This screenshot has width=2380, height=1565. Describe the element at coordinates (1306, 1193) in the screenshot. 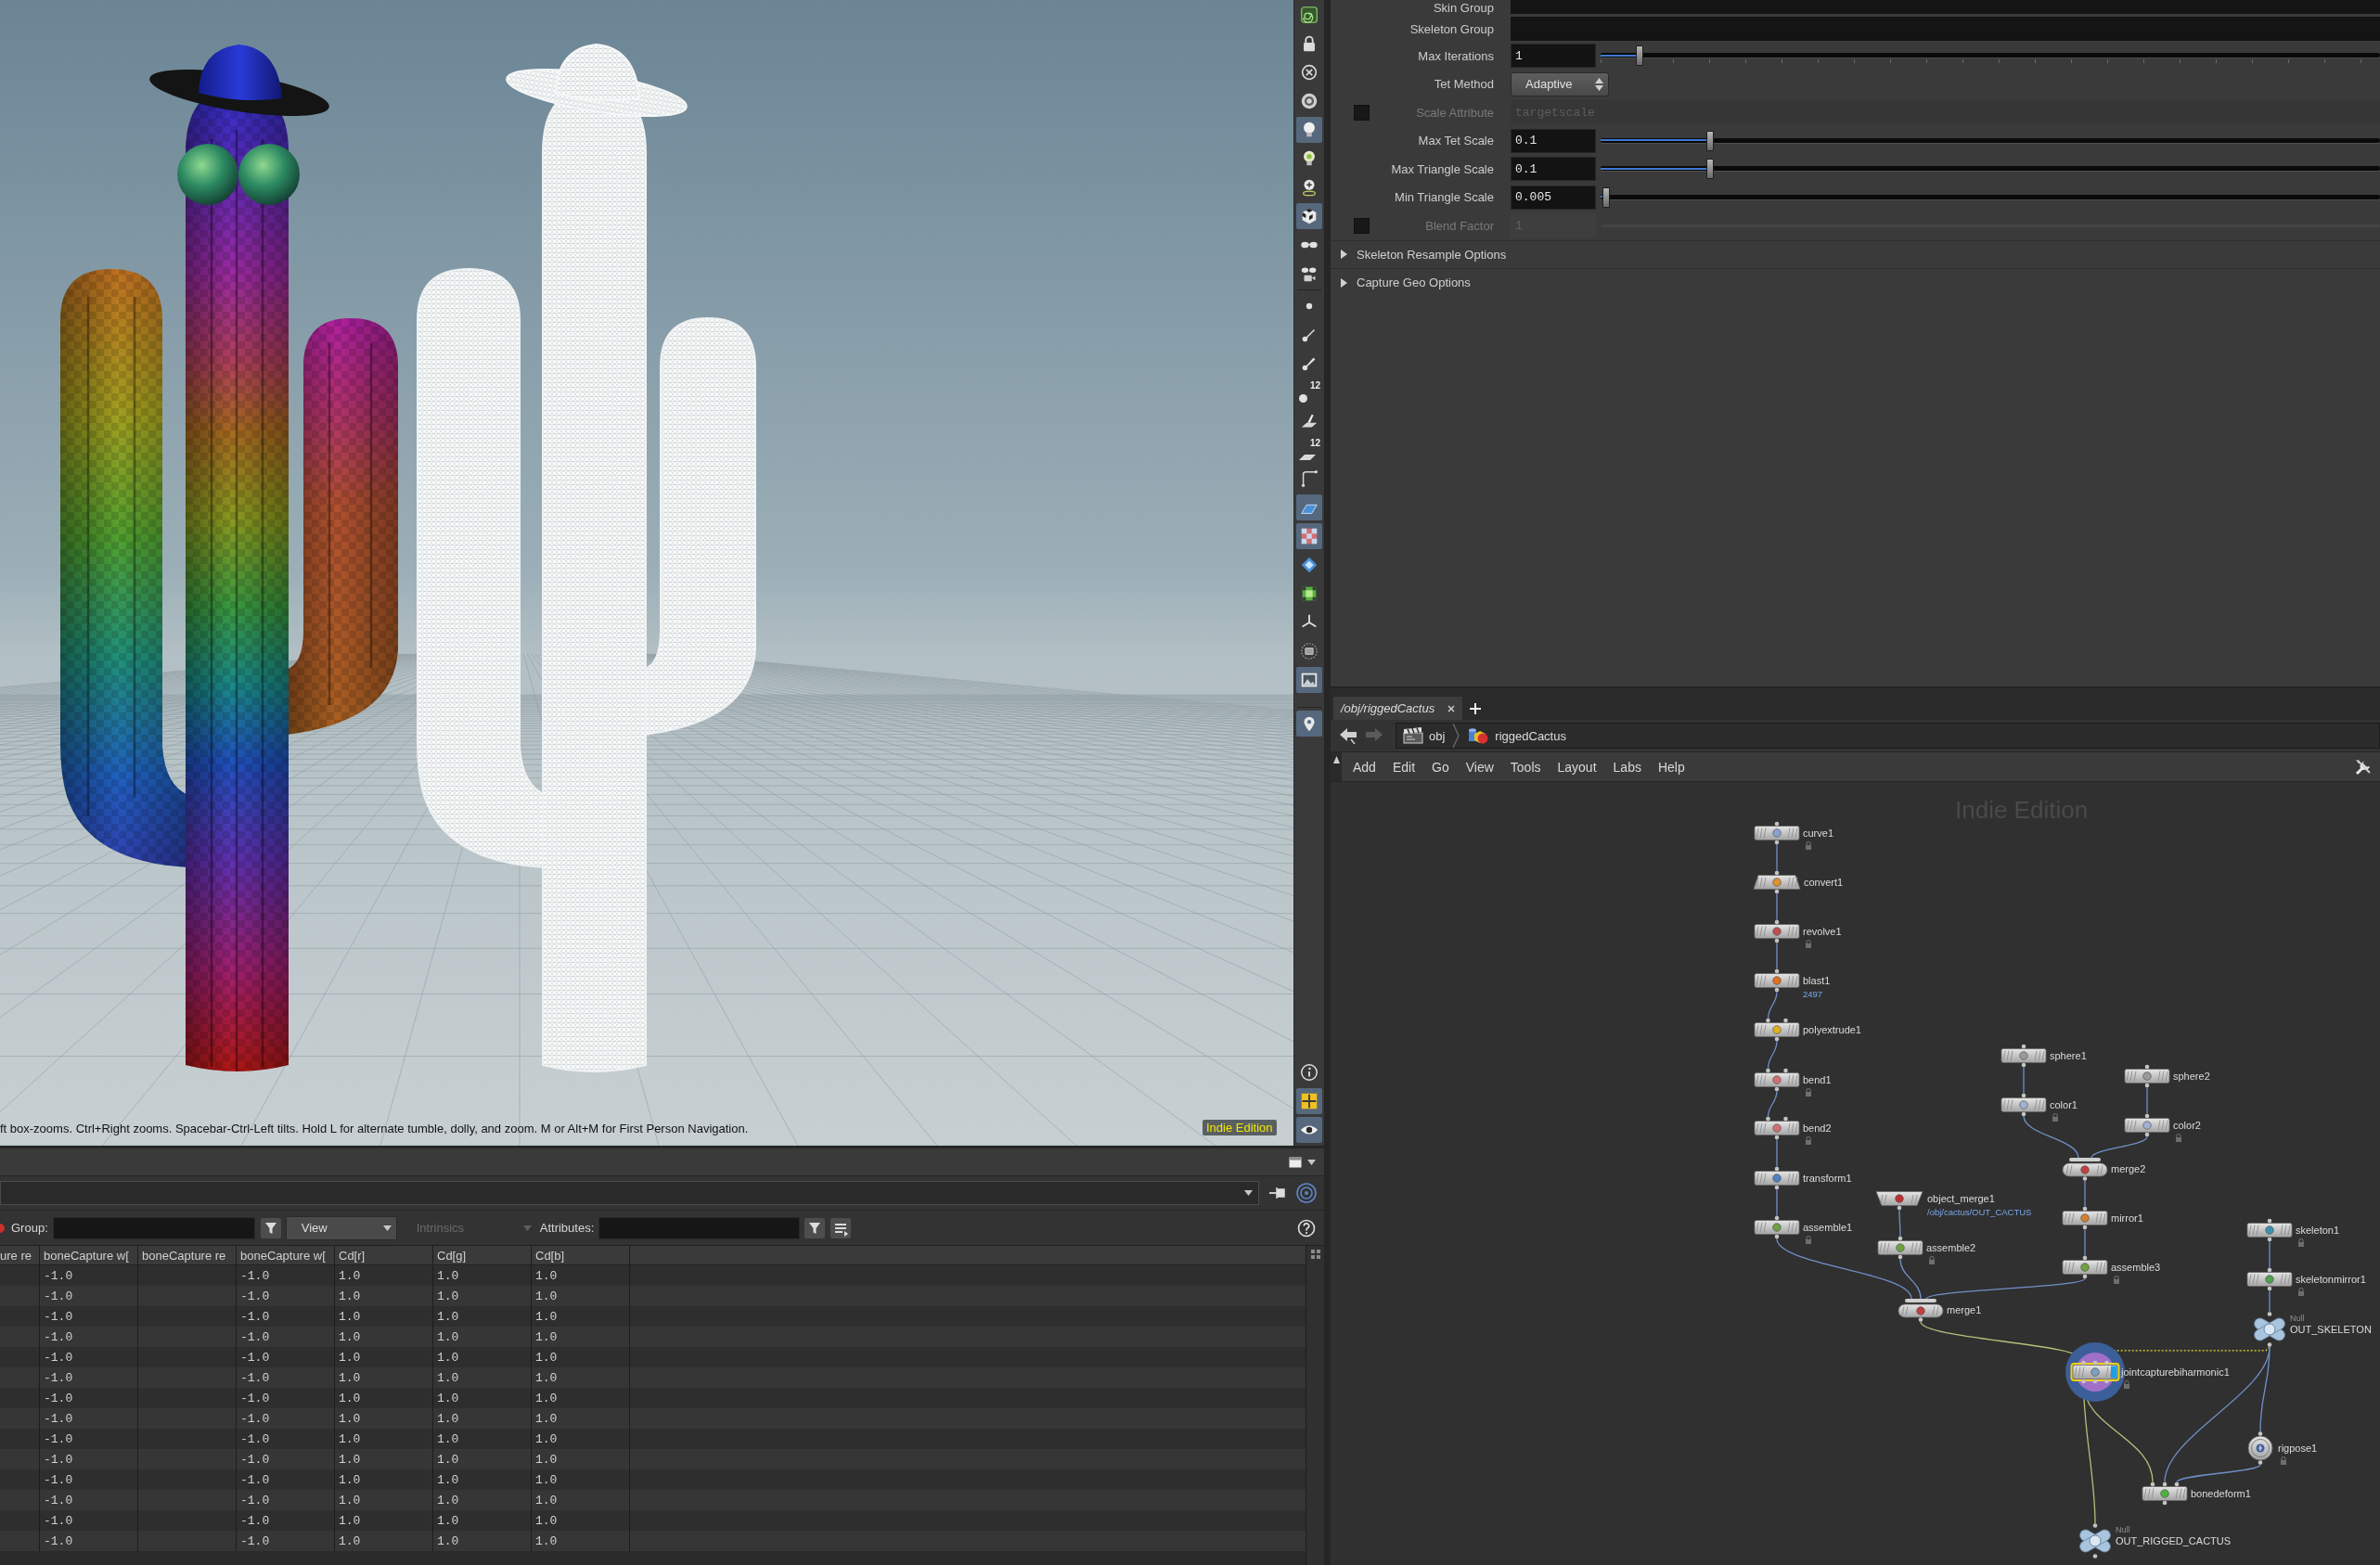

I see `target-icon` at that location.